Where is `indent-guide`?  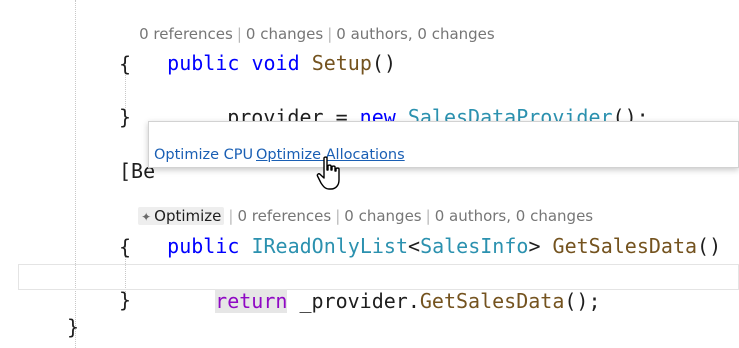 indent-guide is located at coordinates (75, 174).